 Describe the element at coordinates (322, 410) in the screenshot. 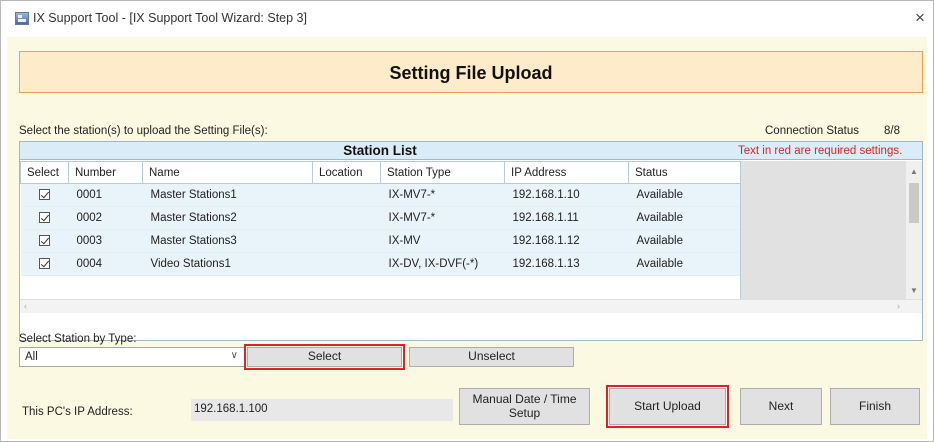

I see `pc-ip-field: 192.168.1.100` at that location.